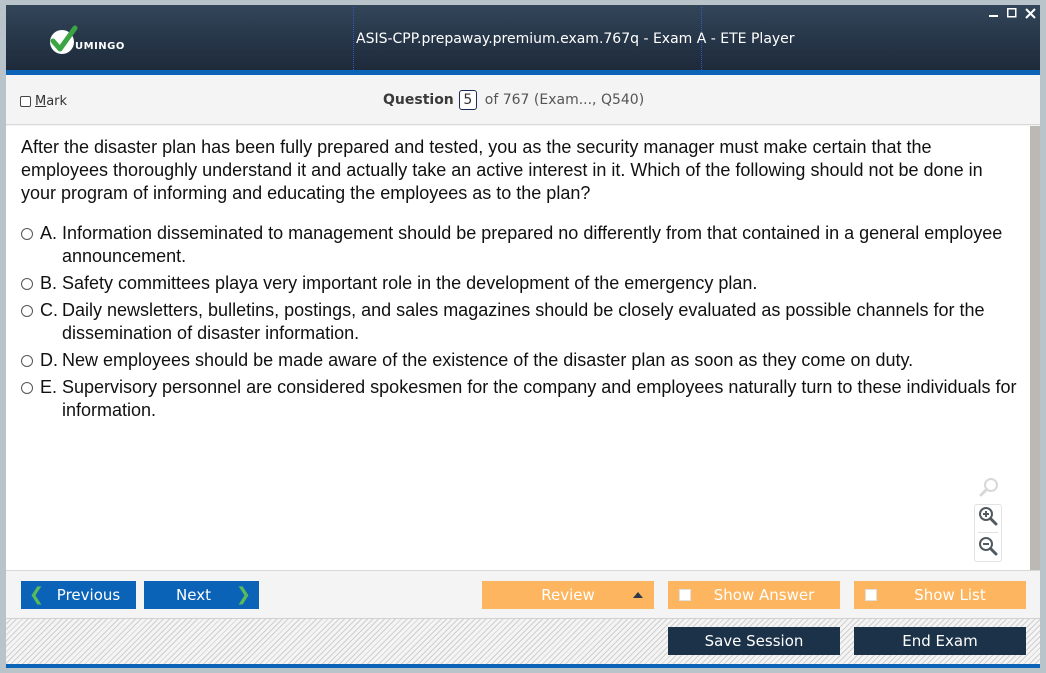  Describe the element at coordinates (100, 46) in the screenshot. I see `logo-text: UMINGO` at that location.